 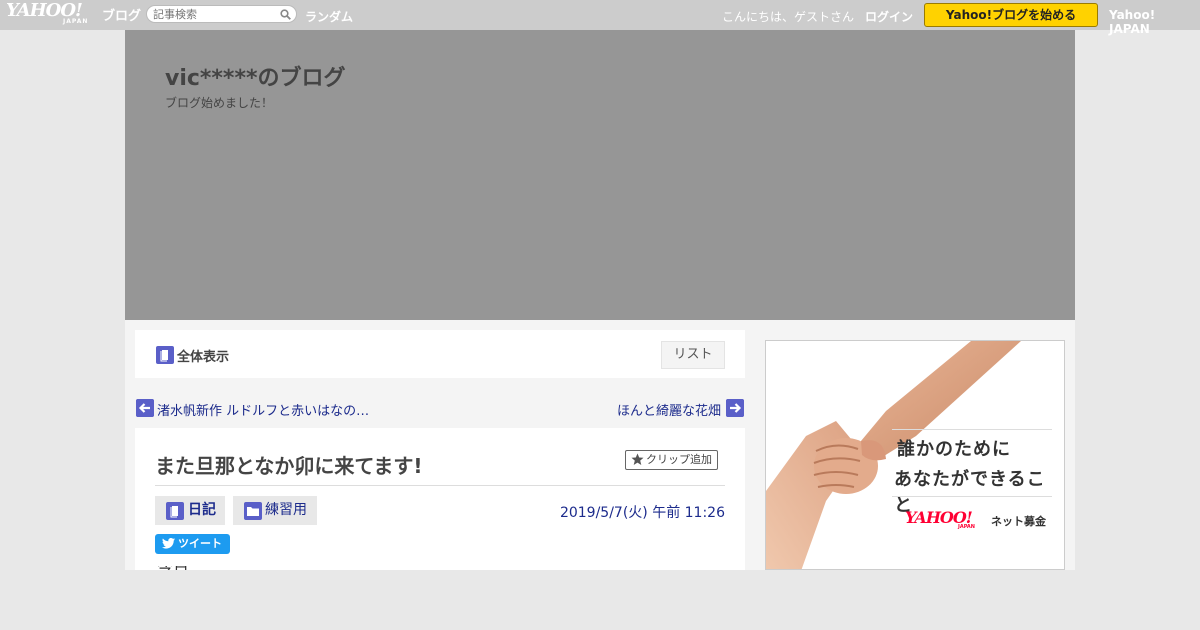 I want to click on tweet-button: ツイート, so click(x=192, y=544).